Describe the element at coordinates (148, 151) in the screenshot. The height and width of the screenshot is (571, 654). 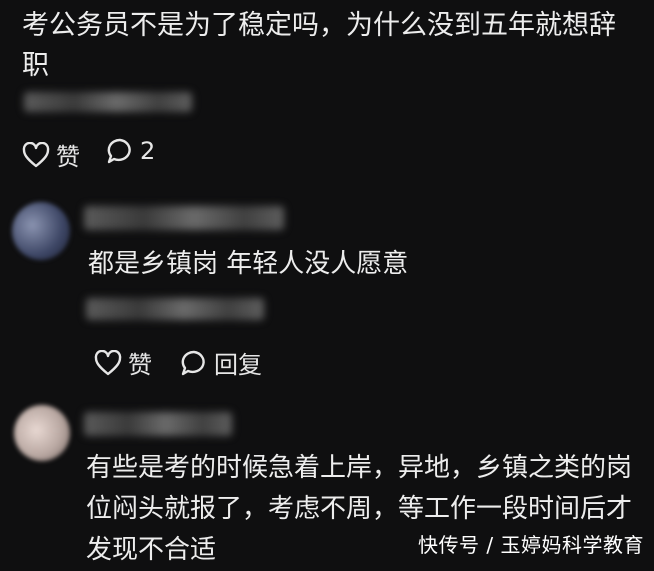
I see `comment-count: 2` at that location.